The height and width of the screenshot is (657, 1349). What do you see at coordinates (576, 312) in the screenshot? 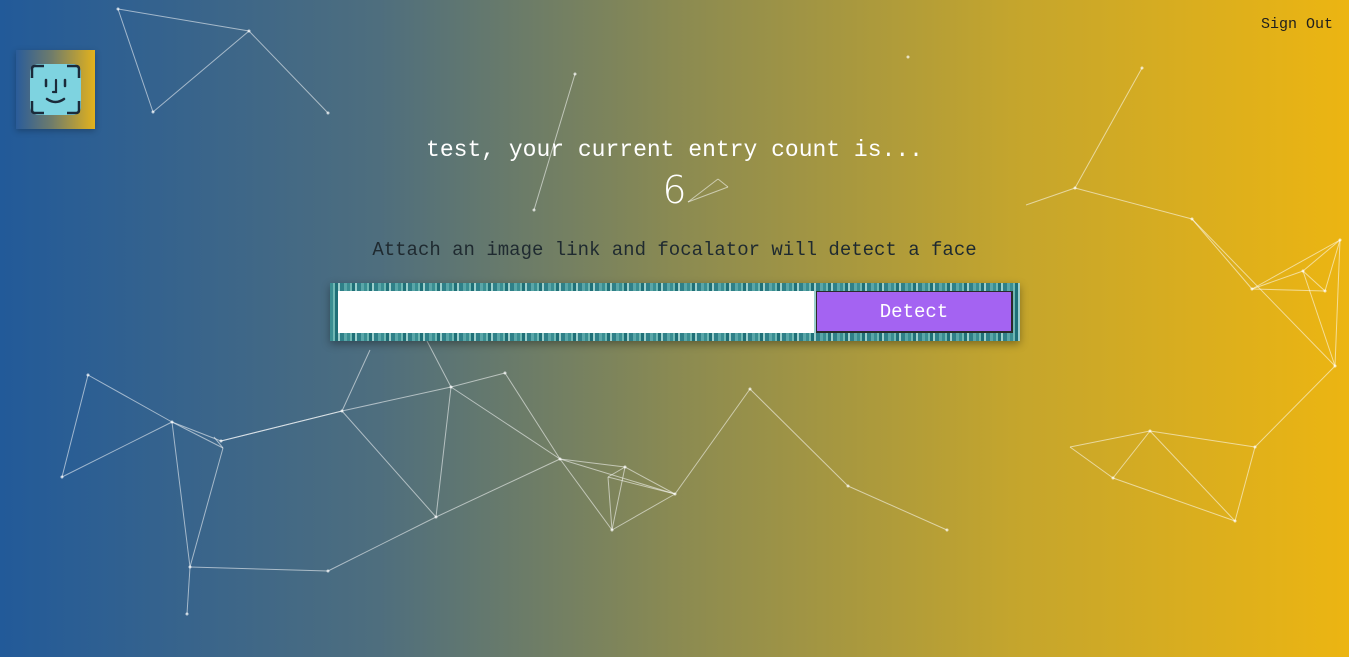
I see `image-url-input` at bounding box center [576, 312].